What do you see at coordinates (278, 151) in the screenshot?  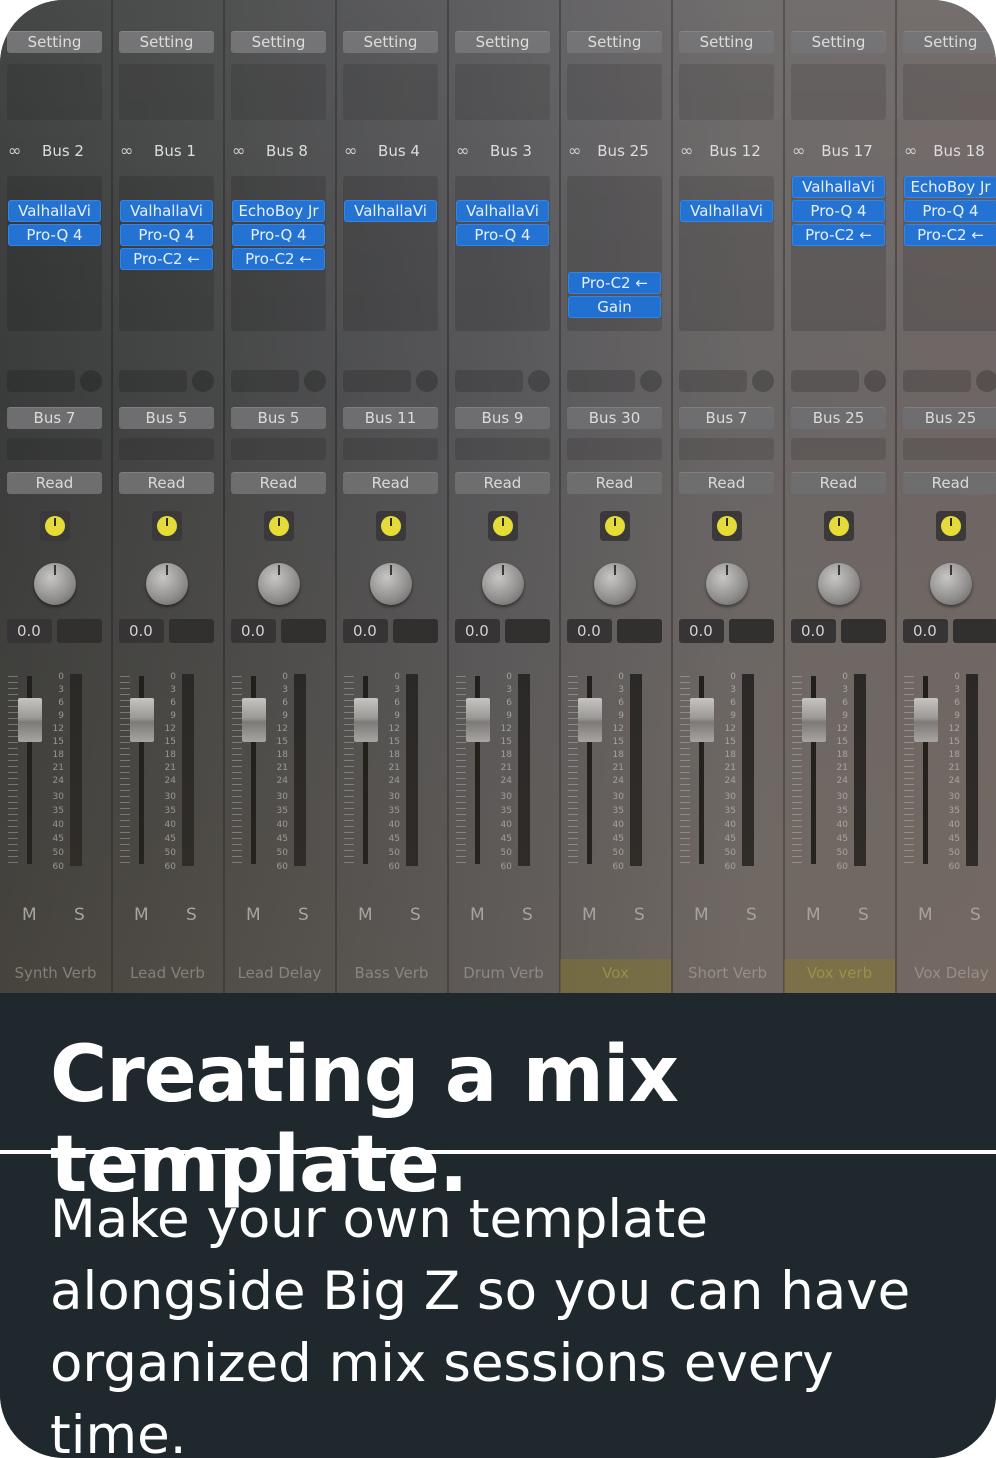 I see `input-selector: ∞ Bus 8` at bounding box center [278, 151].